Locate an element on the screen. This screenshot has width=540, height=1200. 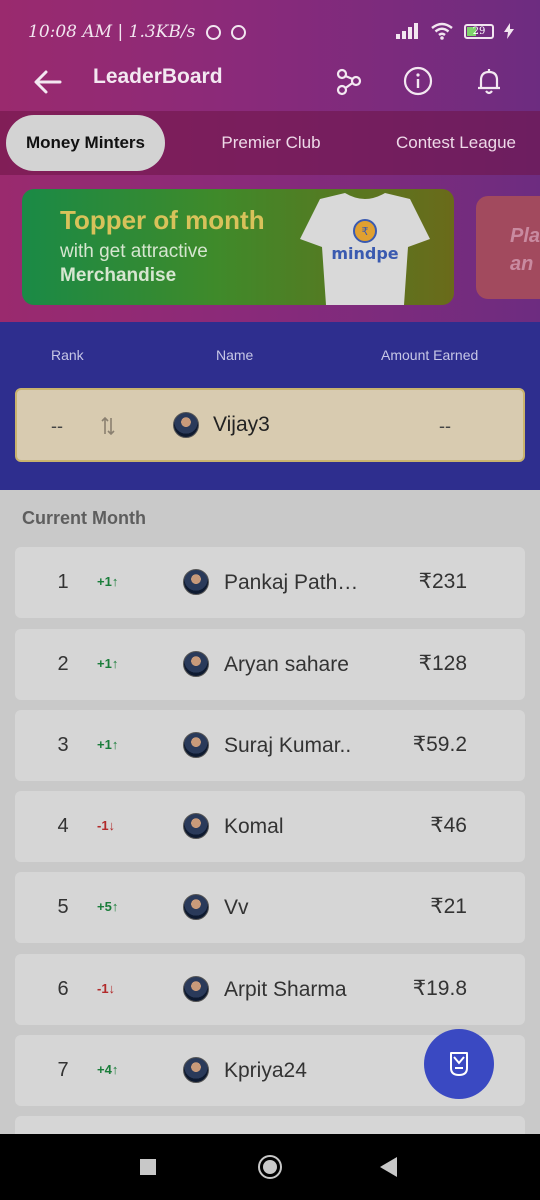
row-rank: 7 is located at coordinates (63, 1070).